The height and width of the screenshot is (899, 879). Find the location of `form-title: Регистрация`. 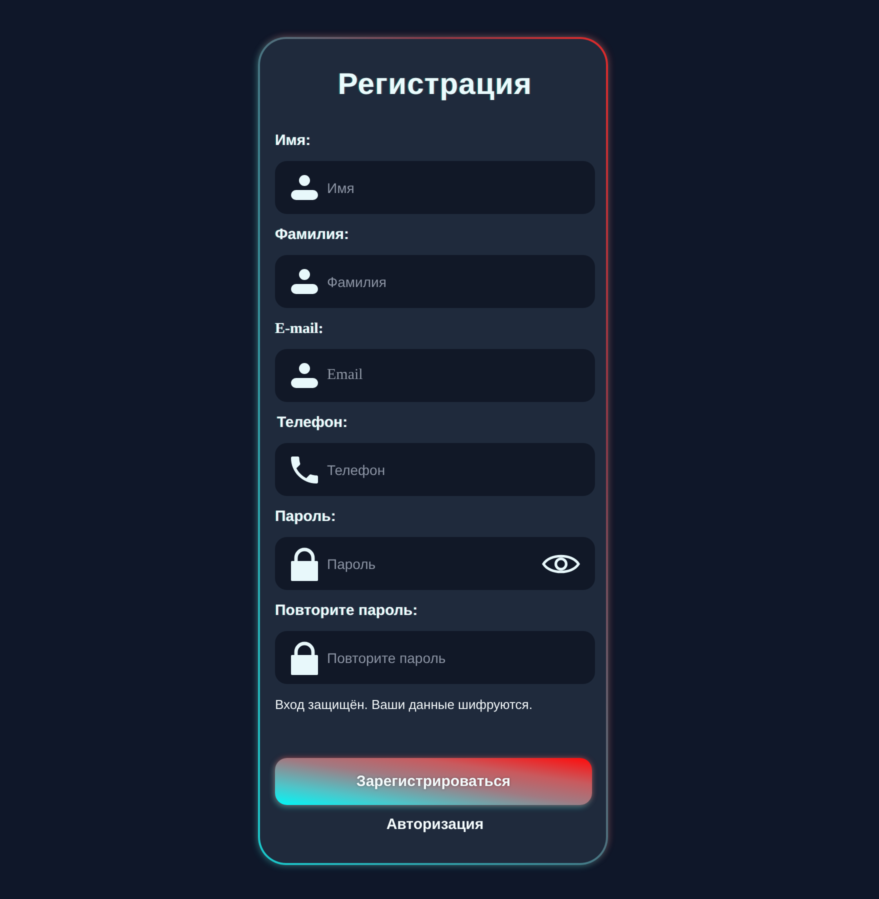

form-title: Регистрация is located at coordinates (435, 85).